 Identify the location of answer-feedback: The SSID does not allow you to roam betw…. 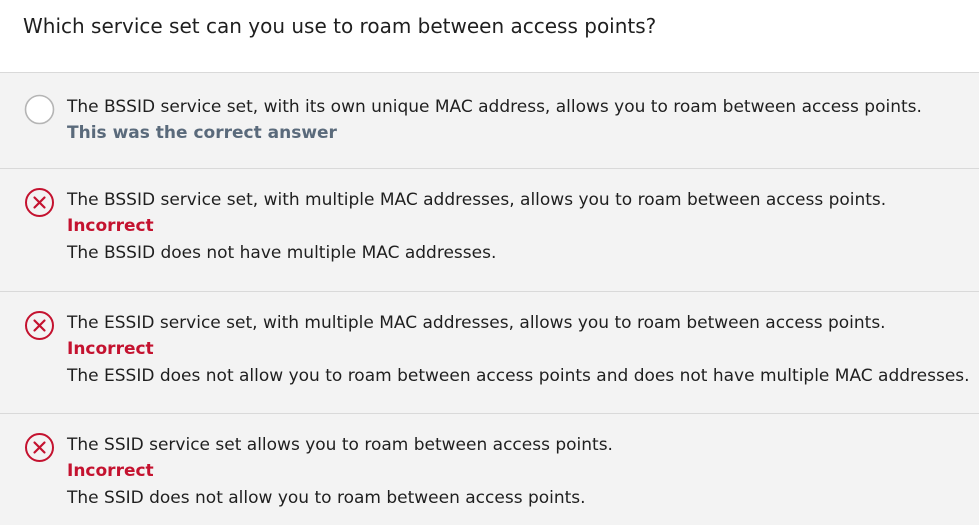
(326, 498).